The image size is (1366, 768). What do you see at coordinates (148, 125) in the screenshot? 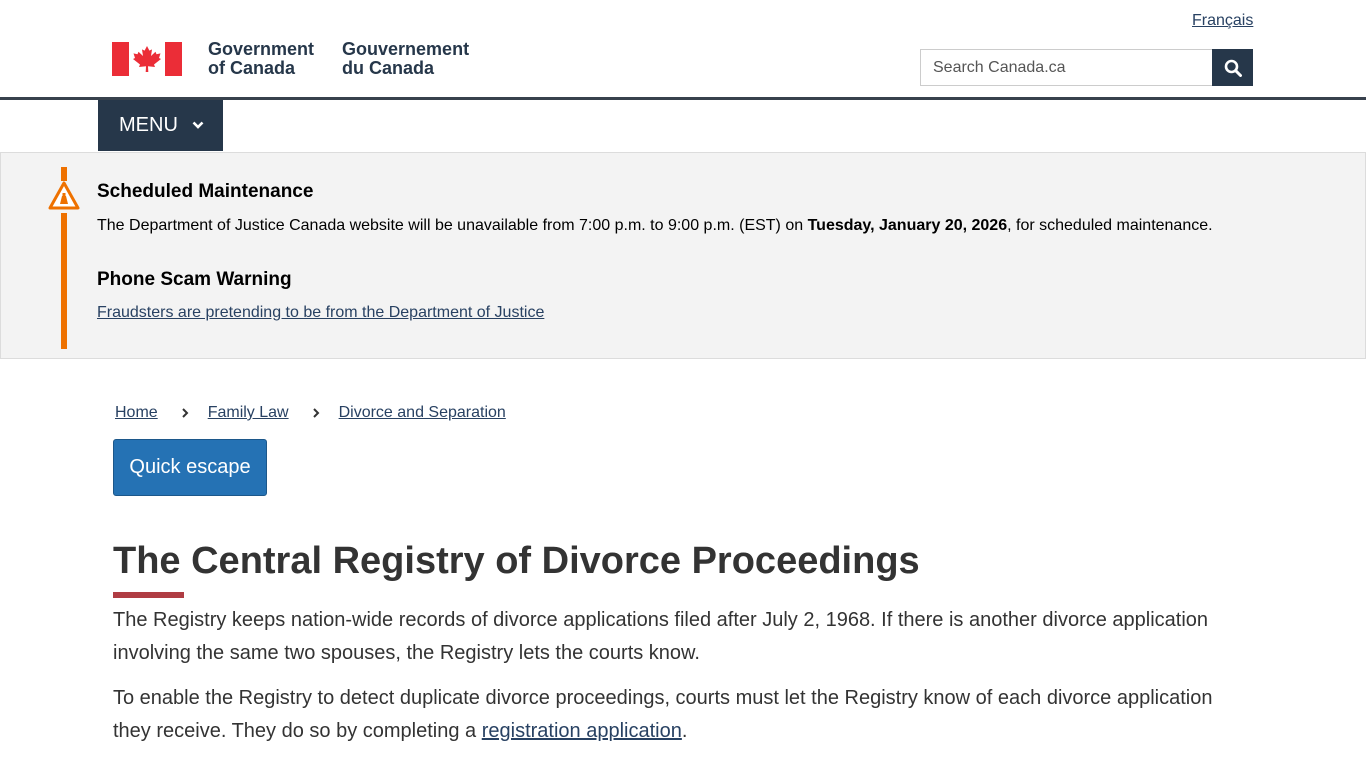
I see `menu-label: MENU` at bounding box center [148, 125].